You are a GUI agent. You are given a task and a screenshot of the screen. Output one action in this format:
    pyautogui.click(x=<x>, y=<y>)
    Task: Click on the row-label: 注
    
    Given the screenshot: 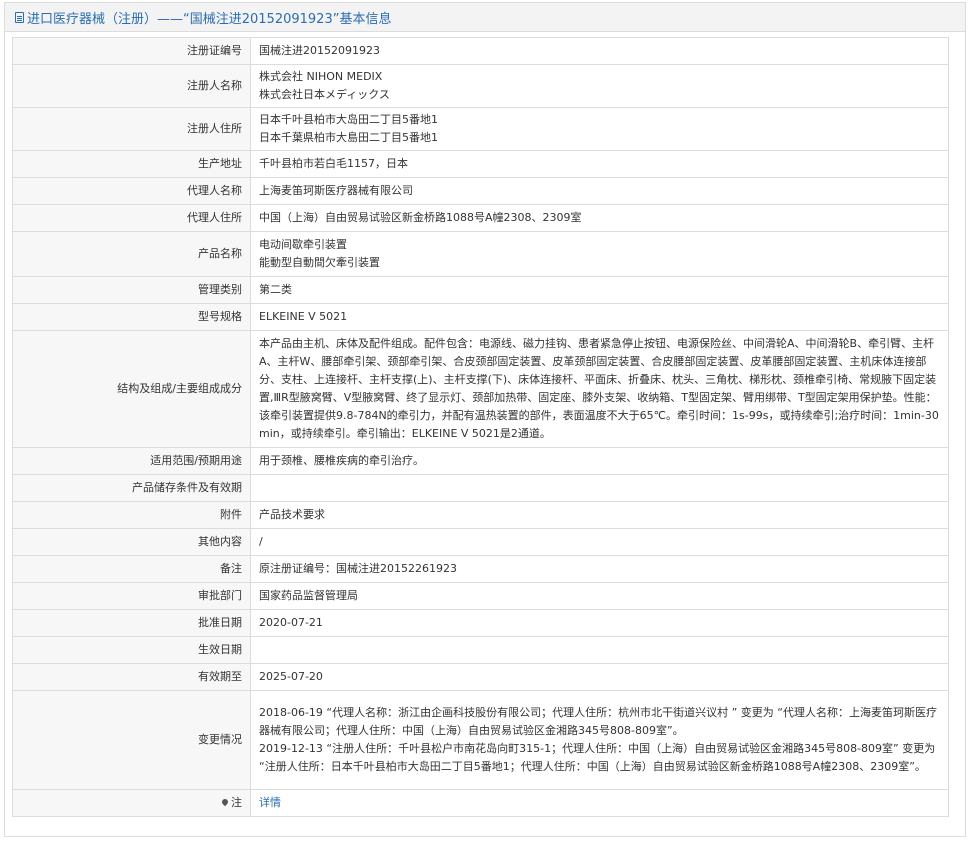 What is the action you would take?
    pyautogui.click(x=131, y=803)
    